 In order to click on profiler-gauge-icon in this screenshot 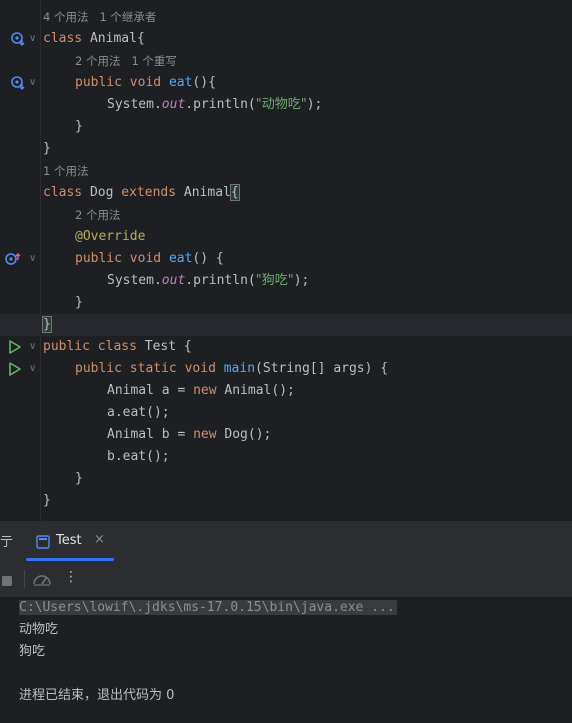, I will do `click(42, 581)`.